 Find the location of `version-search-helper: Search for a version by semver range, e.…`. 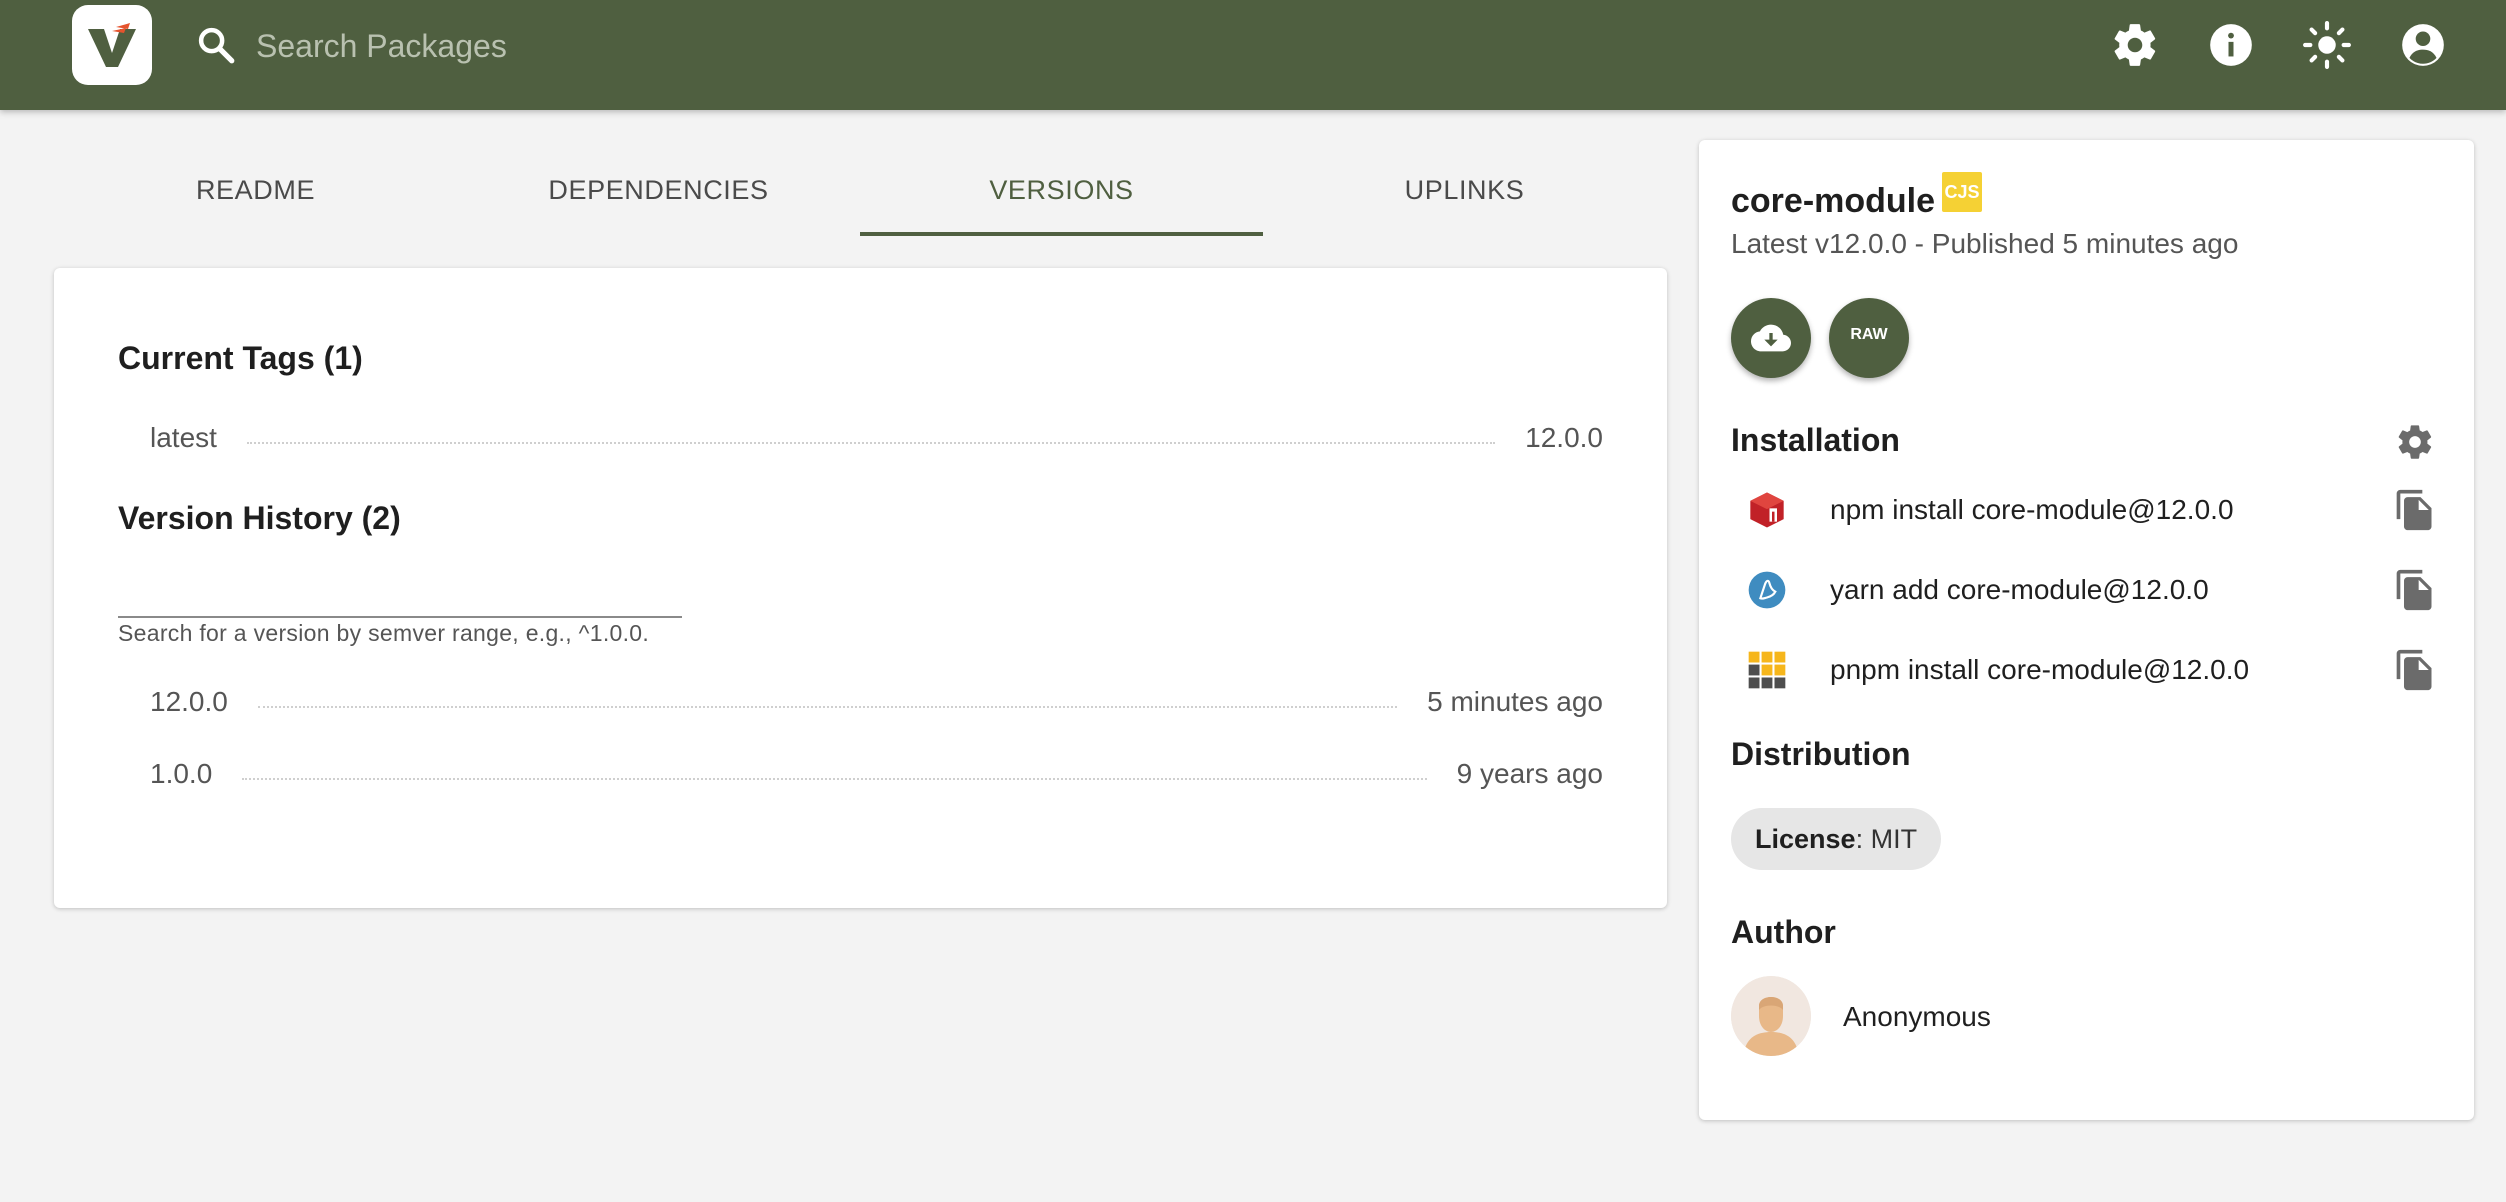

version-search-helper: Search for a version by semver range, e.… is located at coordinates (384, 633).